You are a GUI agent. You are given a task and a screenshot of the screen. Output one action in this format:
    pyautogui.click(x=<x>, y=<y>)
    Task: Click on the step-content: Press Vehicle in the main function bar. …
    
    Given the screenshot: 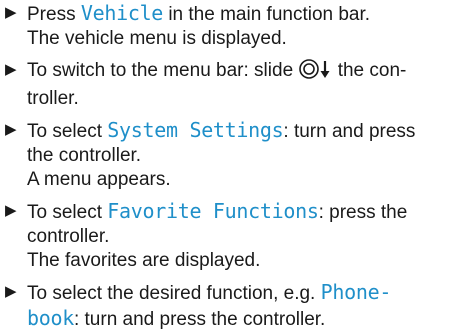 What is the action you would take?
    pyautogui.click(x=242, y=26)
    